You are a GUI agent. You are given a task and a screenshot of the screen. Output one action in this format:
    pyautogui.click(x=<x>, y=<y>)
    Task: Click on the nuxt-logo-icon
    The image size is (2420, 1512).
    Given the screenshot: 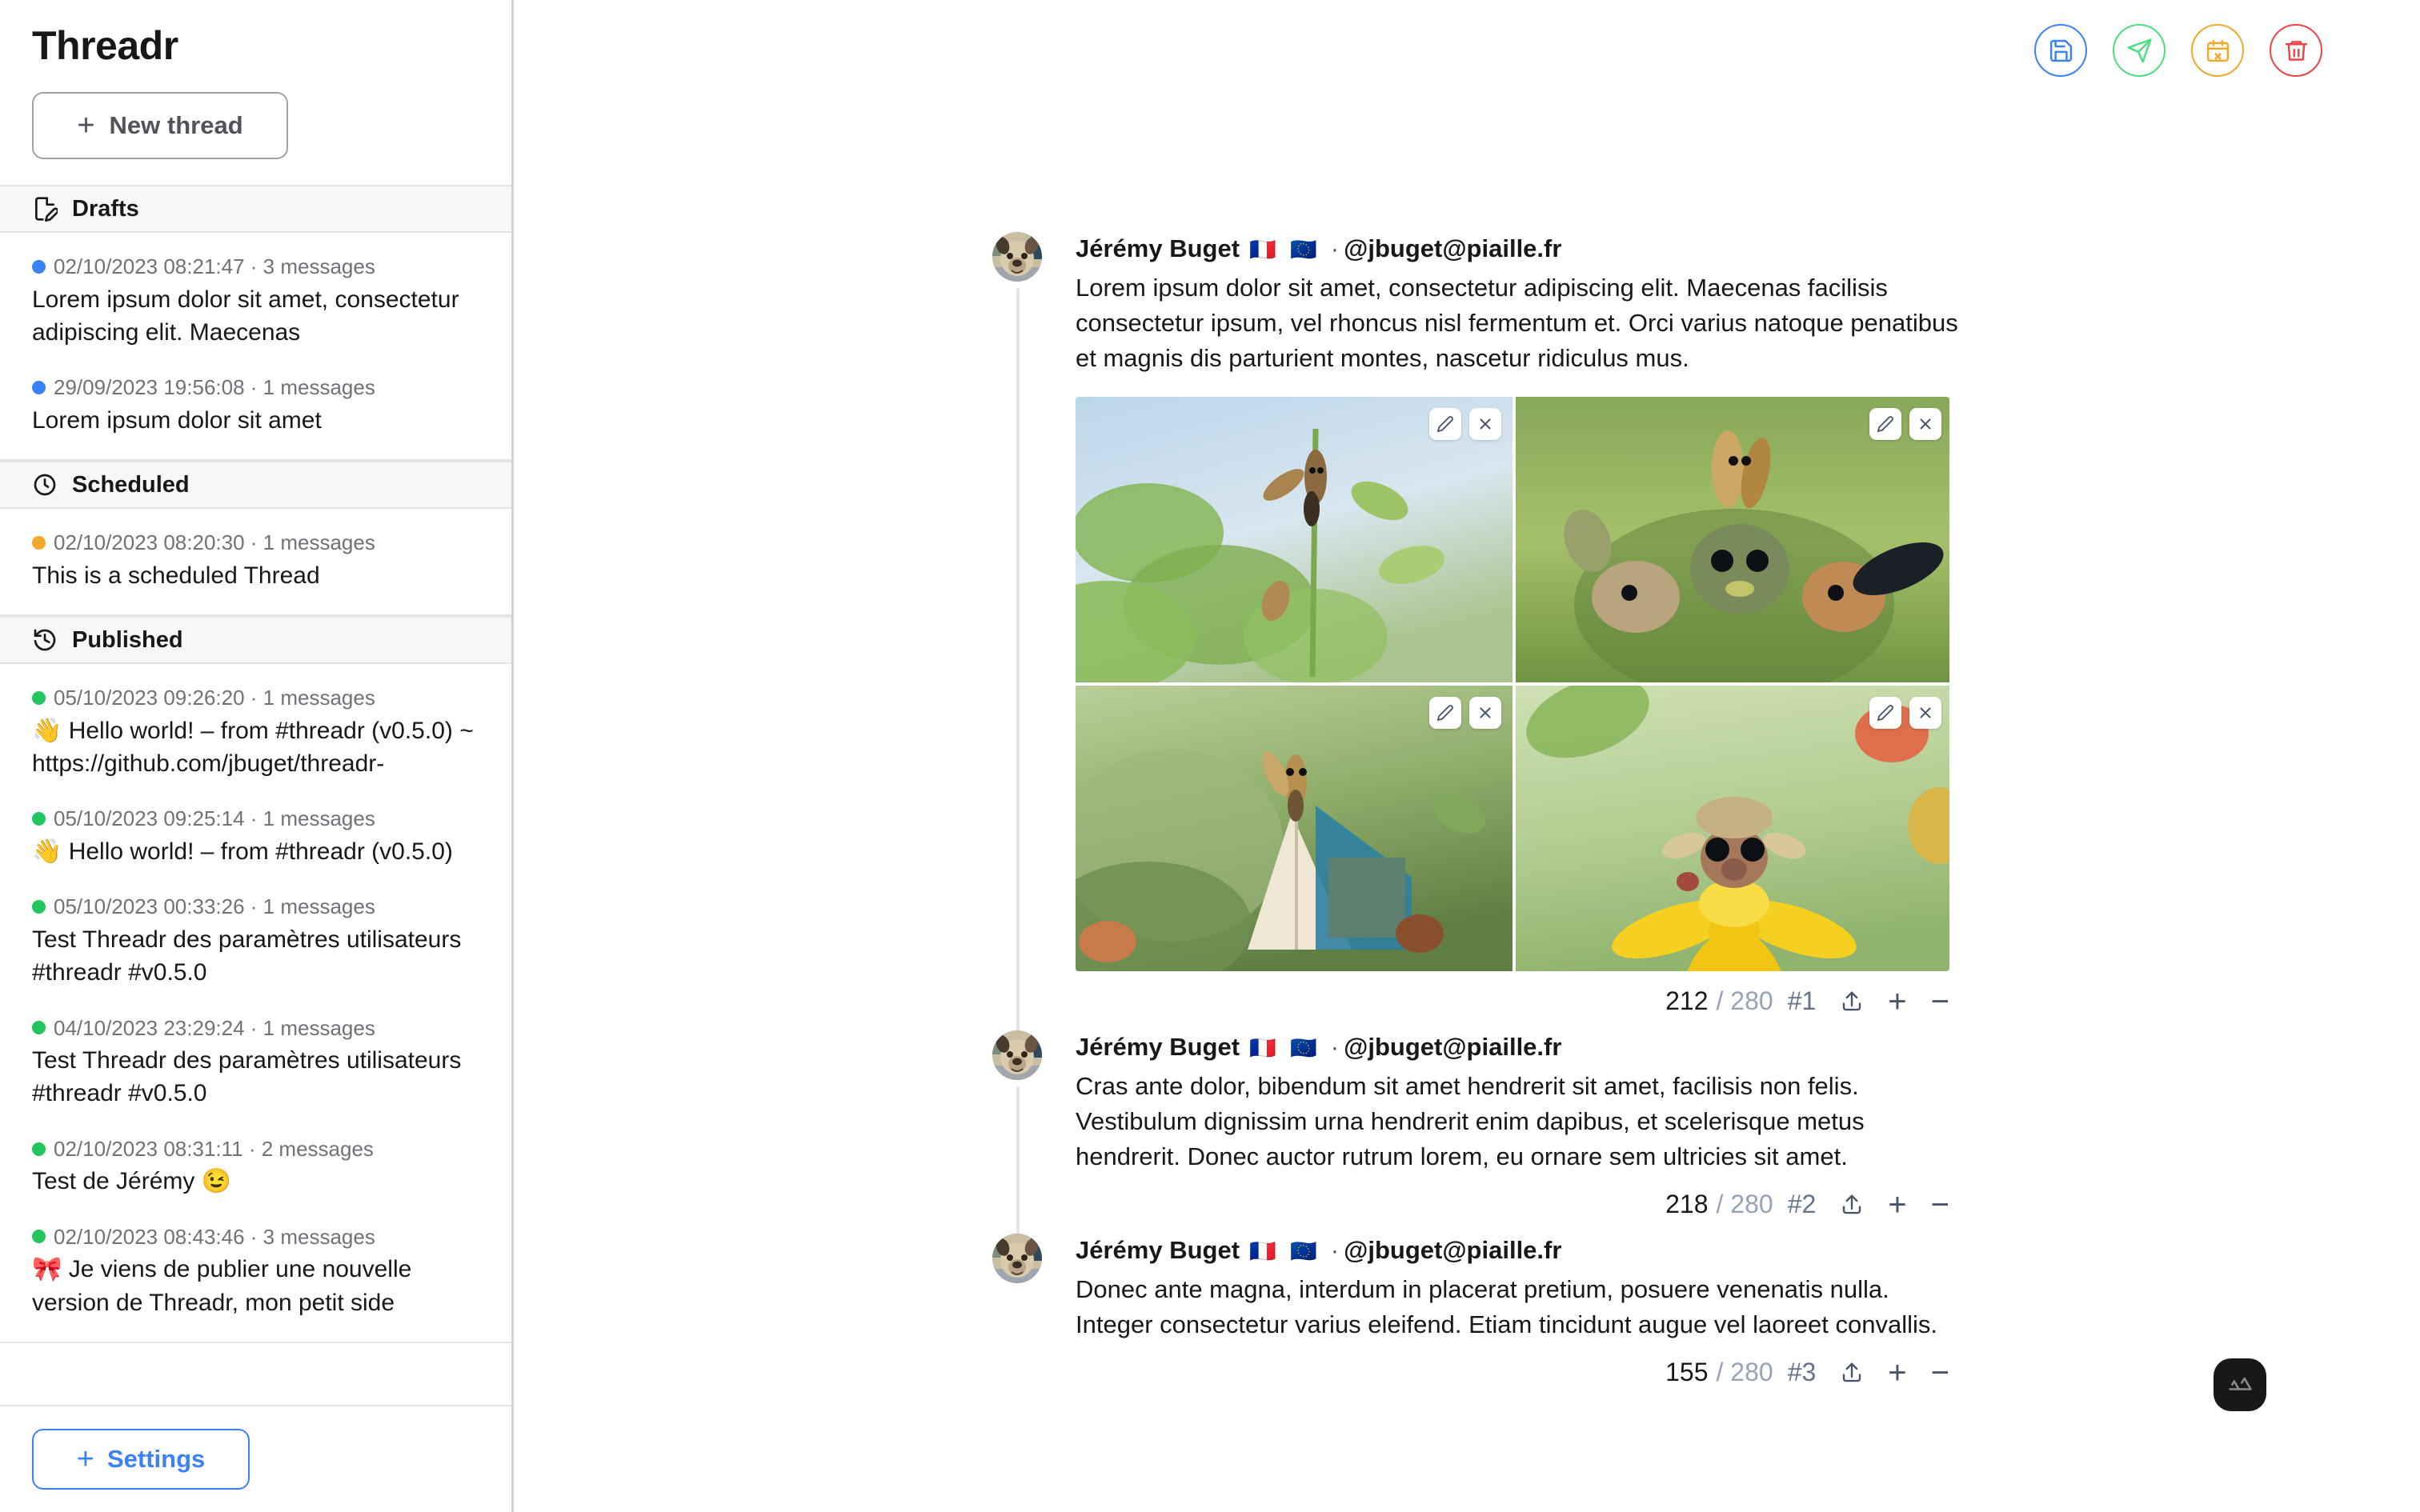 What is the action you would take?
    pyautogui.click(x=2240, y=1384)
    